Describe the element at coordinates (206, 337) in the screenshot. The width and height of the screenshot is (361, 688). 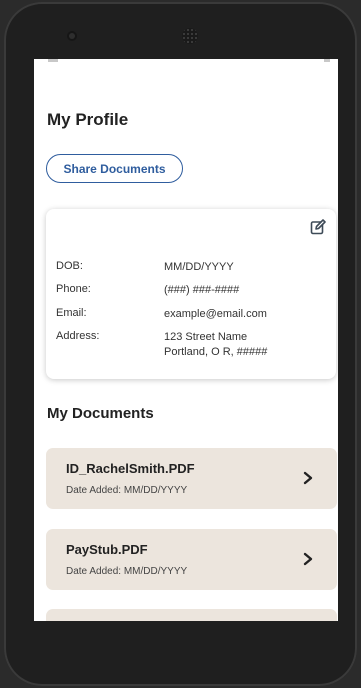
I see `address-line1: 123 Street Name` at that location.